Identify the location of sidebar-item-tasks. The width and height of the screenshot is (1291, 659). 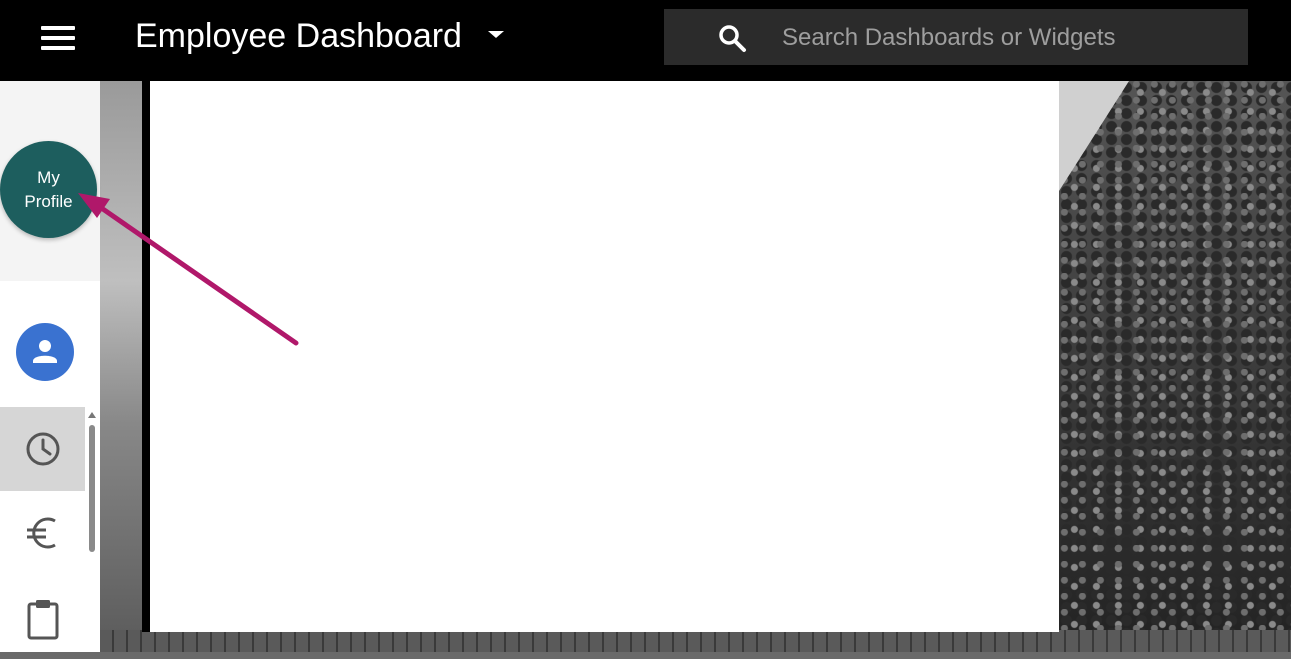
(42, 617).